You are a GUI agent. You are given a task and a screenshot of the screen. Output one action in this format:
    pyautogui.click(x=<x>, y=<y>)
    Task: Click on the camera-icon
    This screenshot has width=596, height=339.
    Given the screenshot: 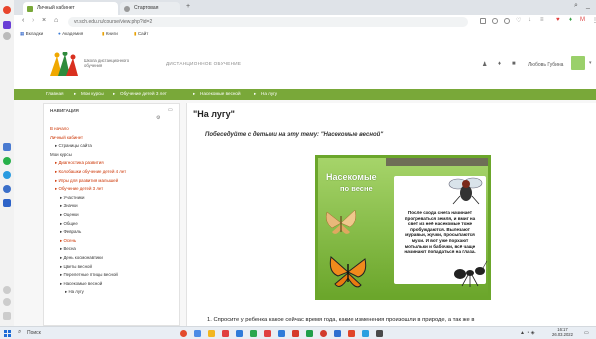 What is the action you would take?
    pyautogui.click(x=483, y=21)
    